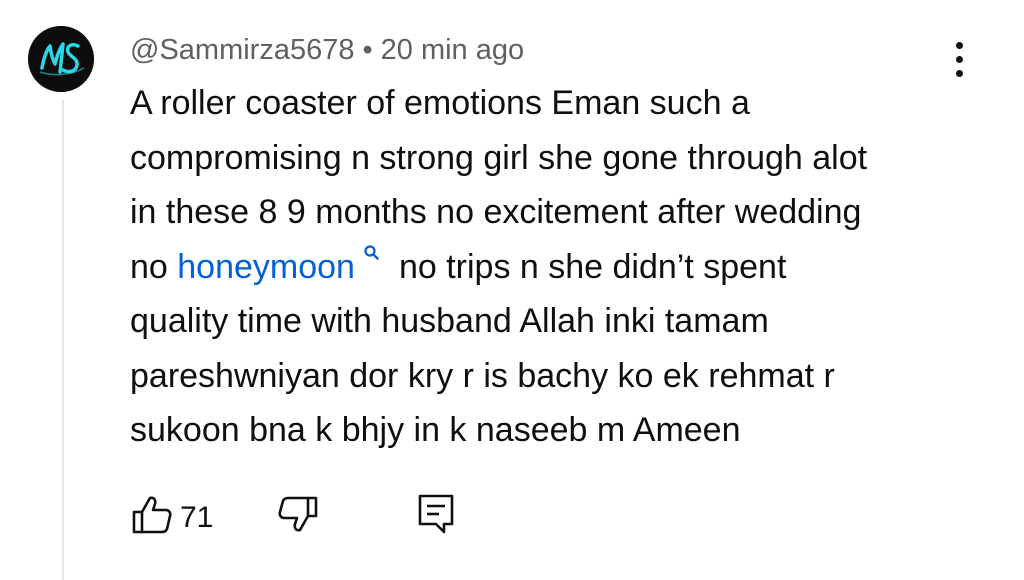 Image resolution: width=1024 pixels, height=580 pixels. Describe the element at coordinates (453, 50) in the screenshot. I see `comment-timestamp: 20 min ago` at that location.